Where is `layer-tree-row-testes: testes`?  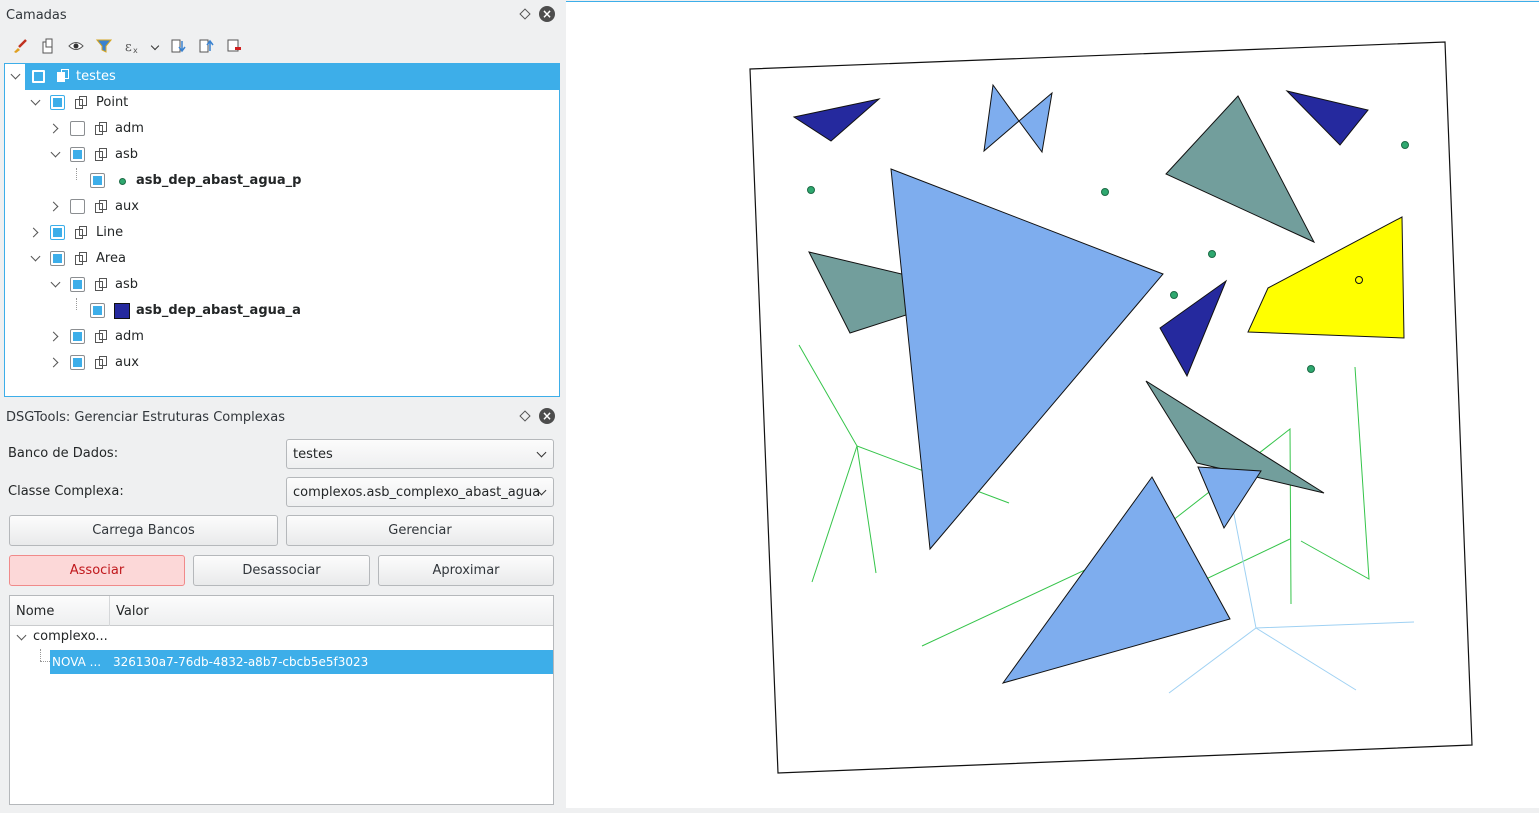
layer-tree-row-testes: testes is located at coordinates (292, 77).